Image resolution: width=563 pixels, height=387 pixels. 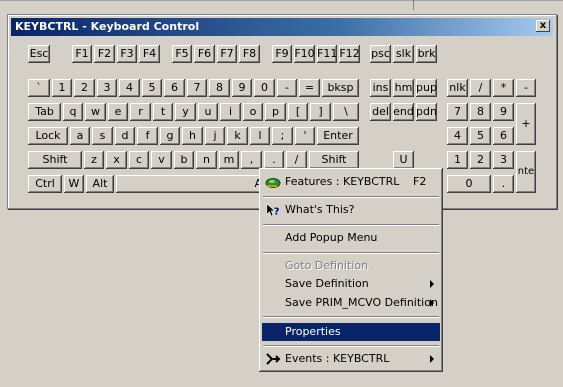 I want to click on menu-item-events: Events : KEYBCTRL, so click(x=351, y=359).